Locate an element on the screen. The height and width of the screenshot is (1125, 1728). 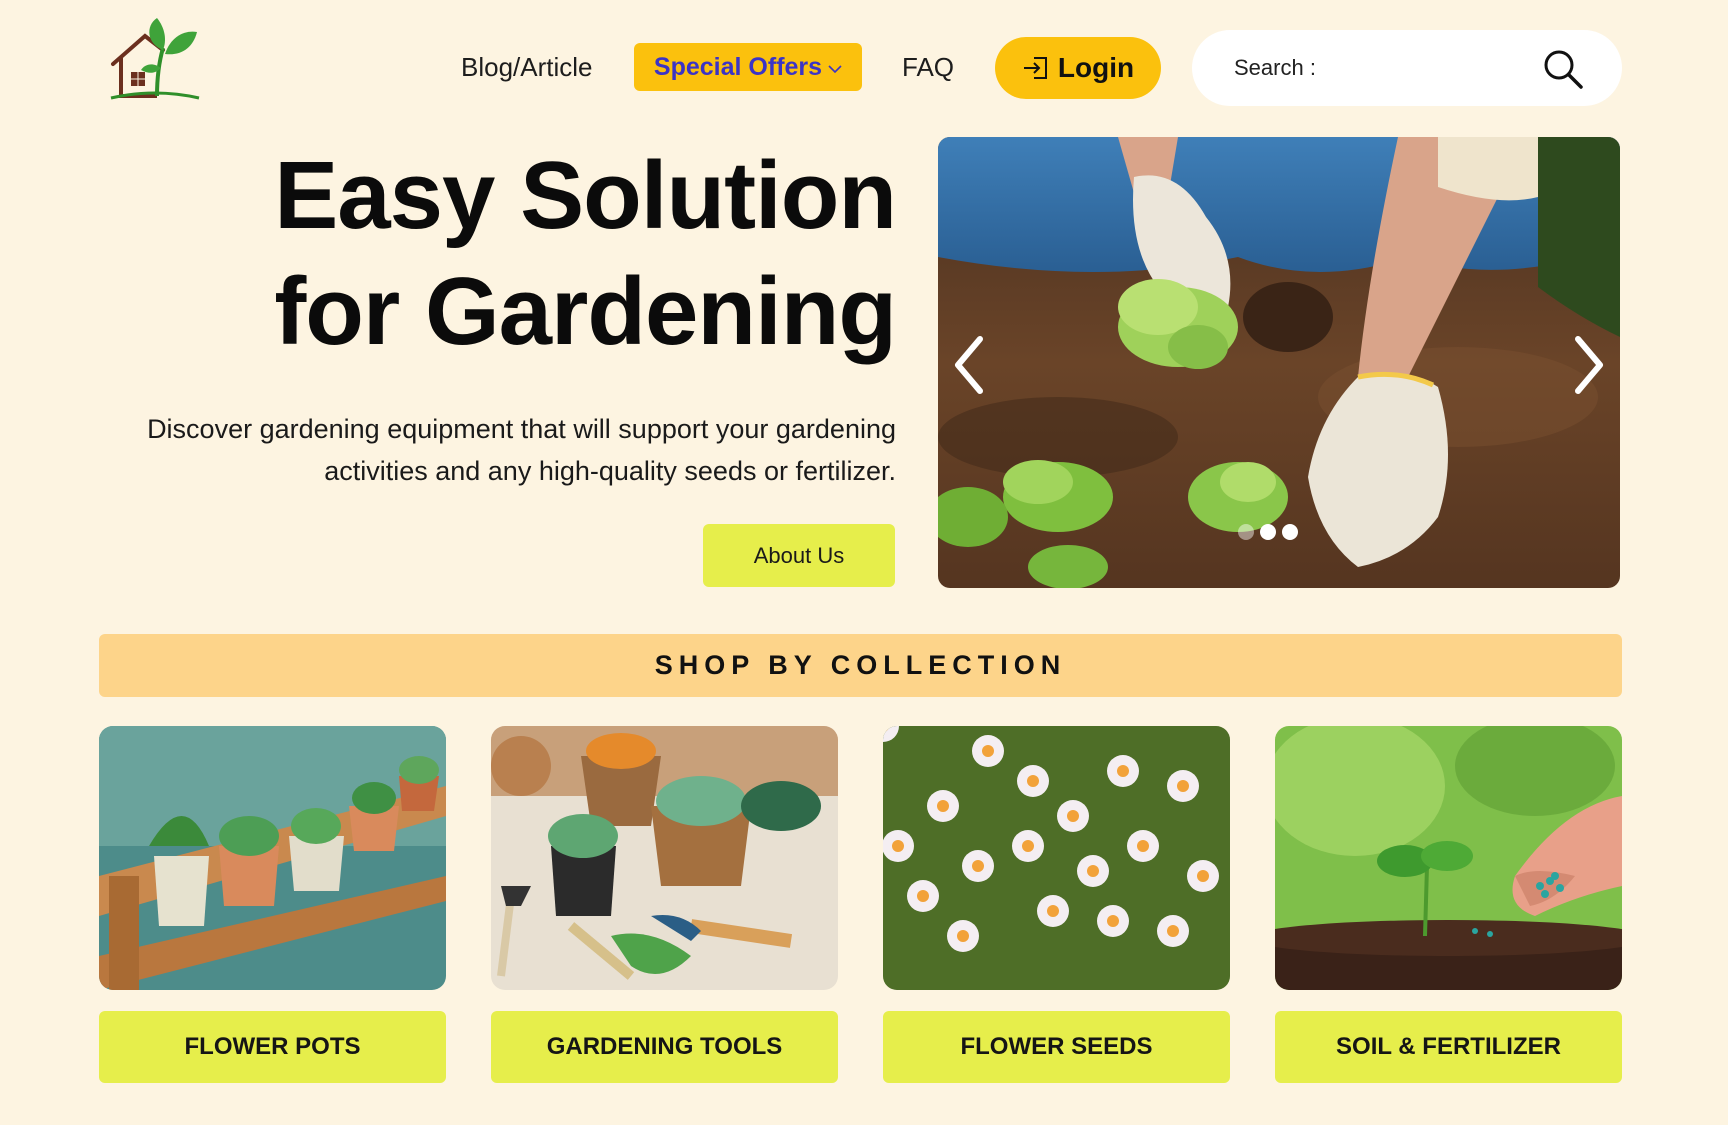
soil-fertilizer-button: SOIL & FERTILIZER is located at coordinates (1448, 1047).